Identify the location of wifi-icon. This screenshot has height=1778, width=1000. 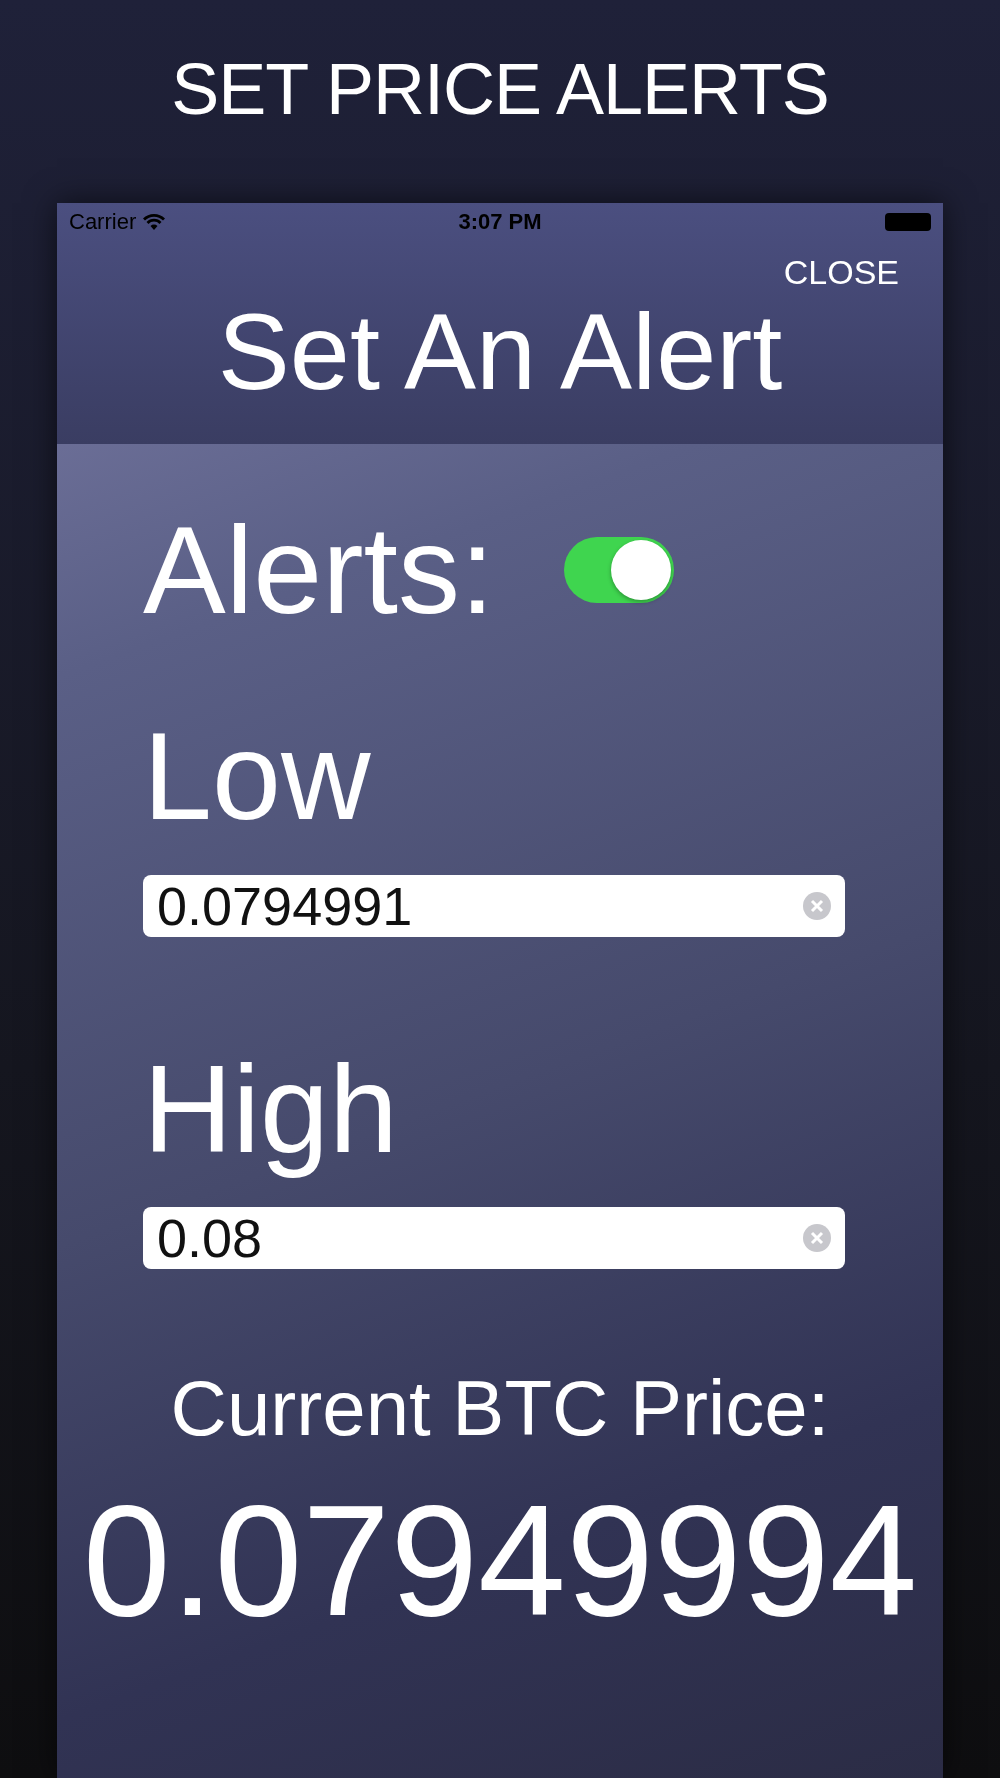
(154, 222).